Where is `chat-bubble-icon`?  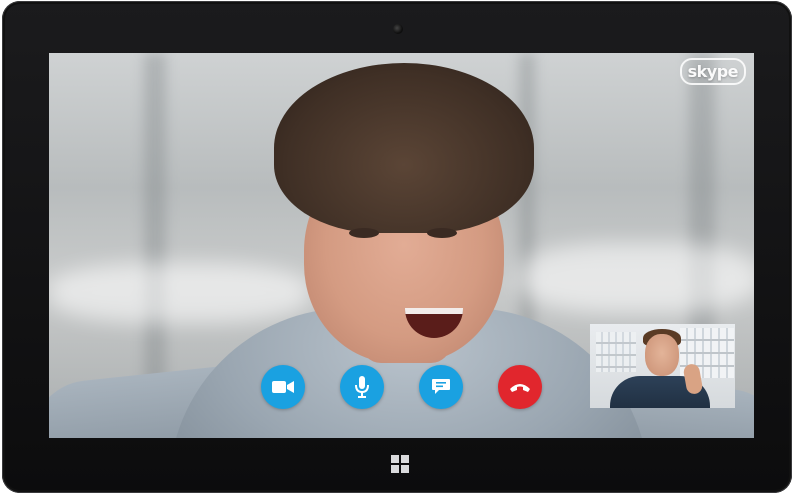 chat-bubble-icon is located at coordinates (441, 387).